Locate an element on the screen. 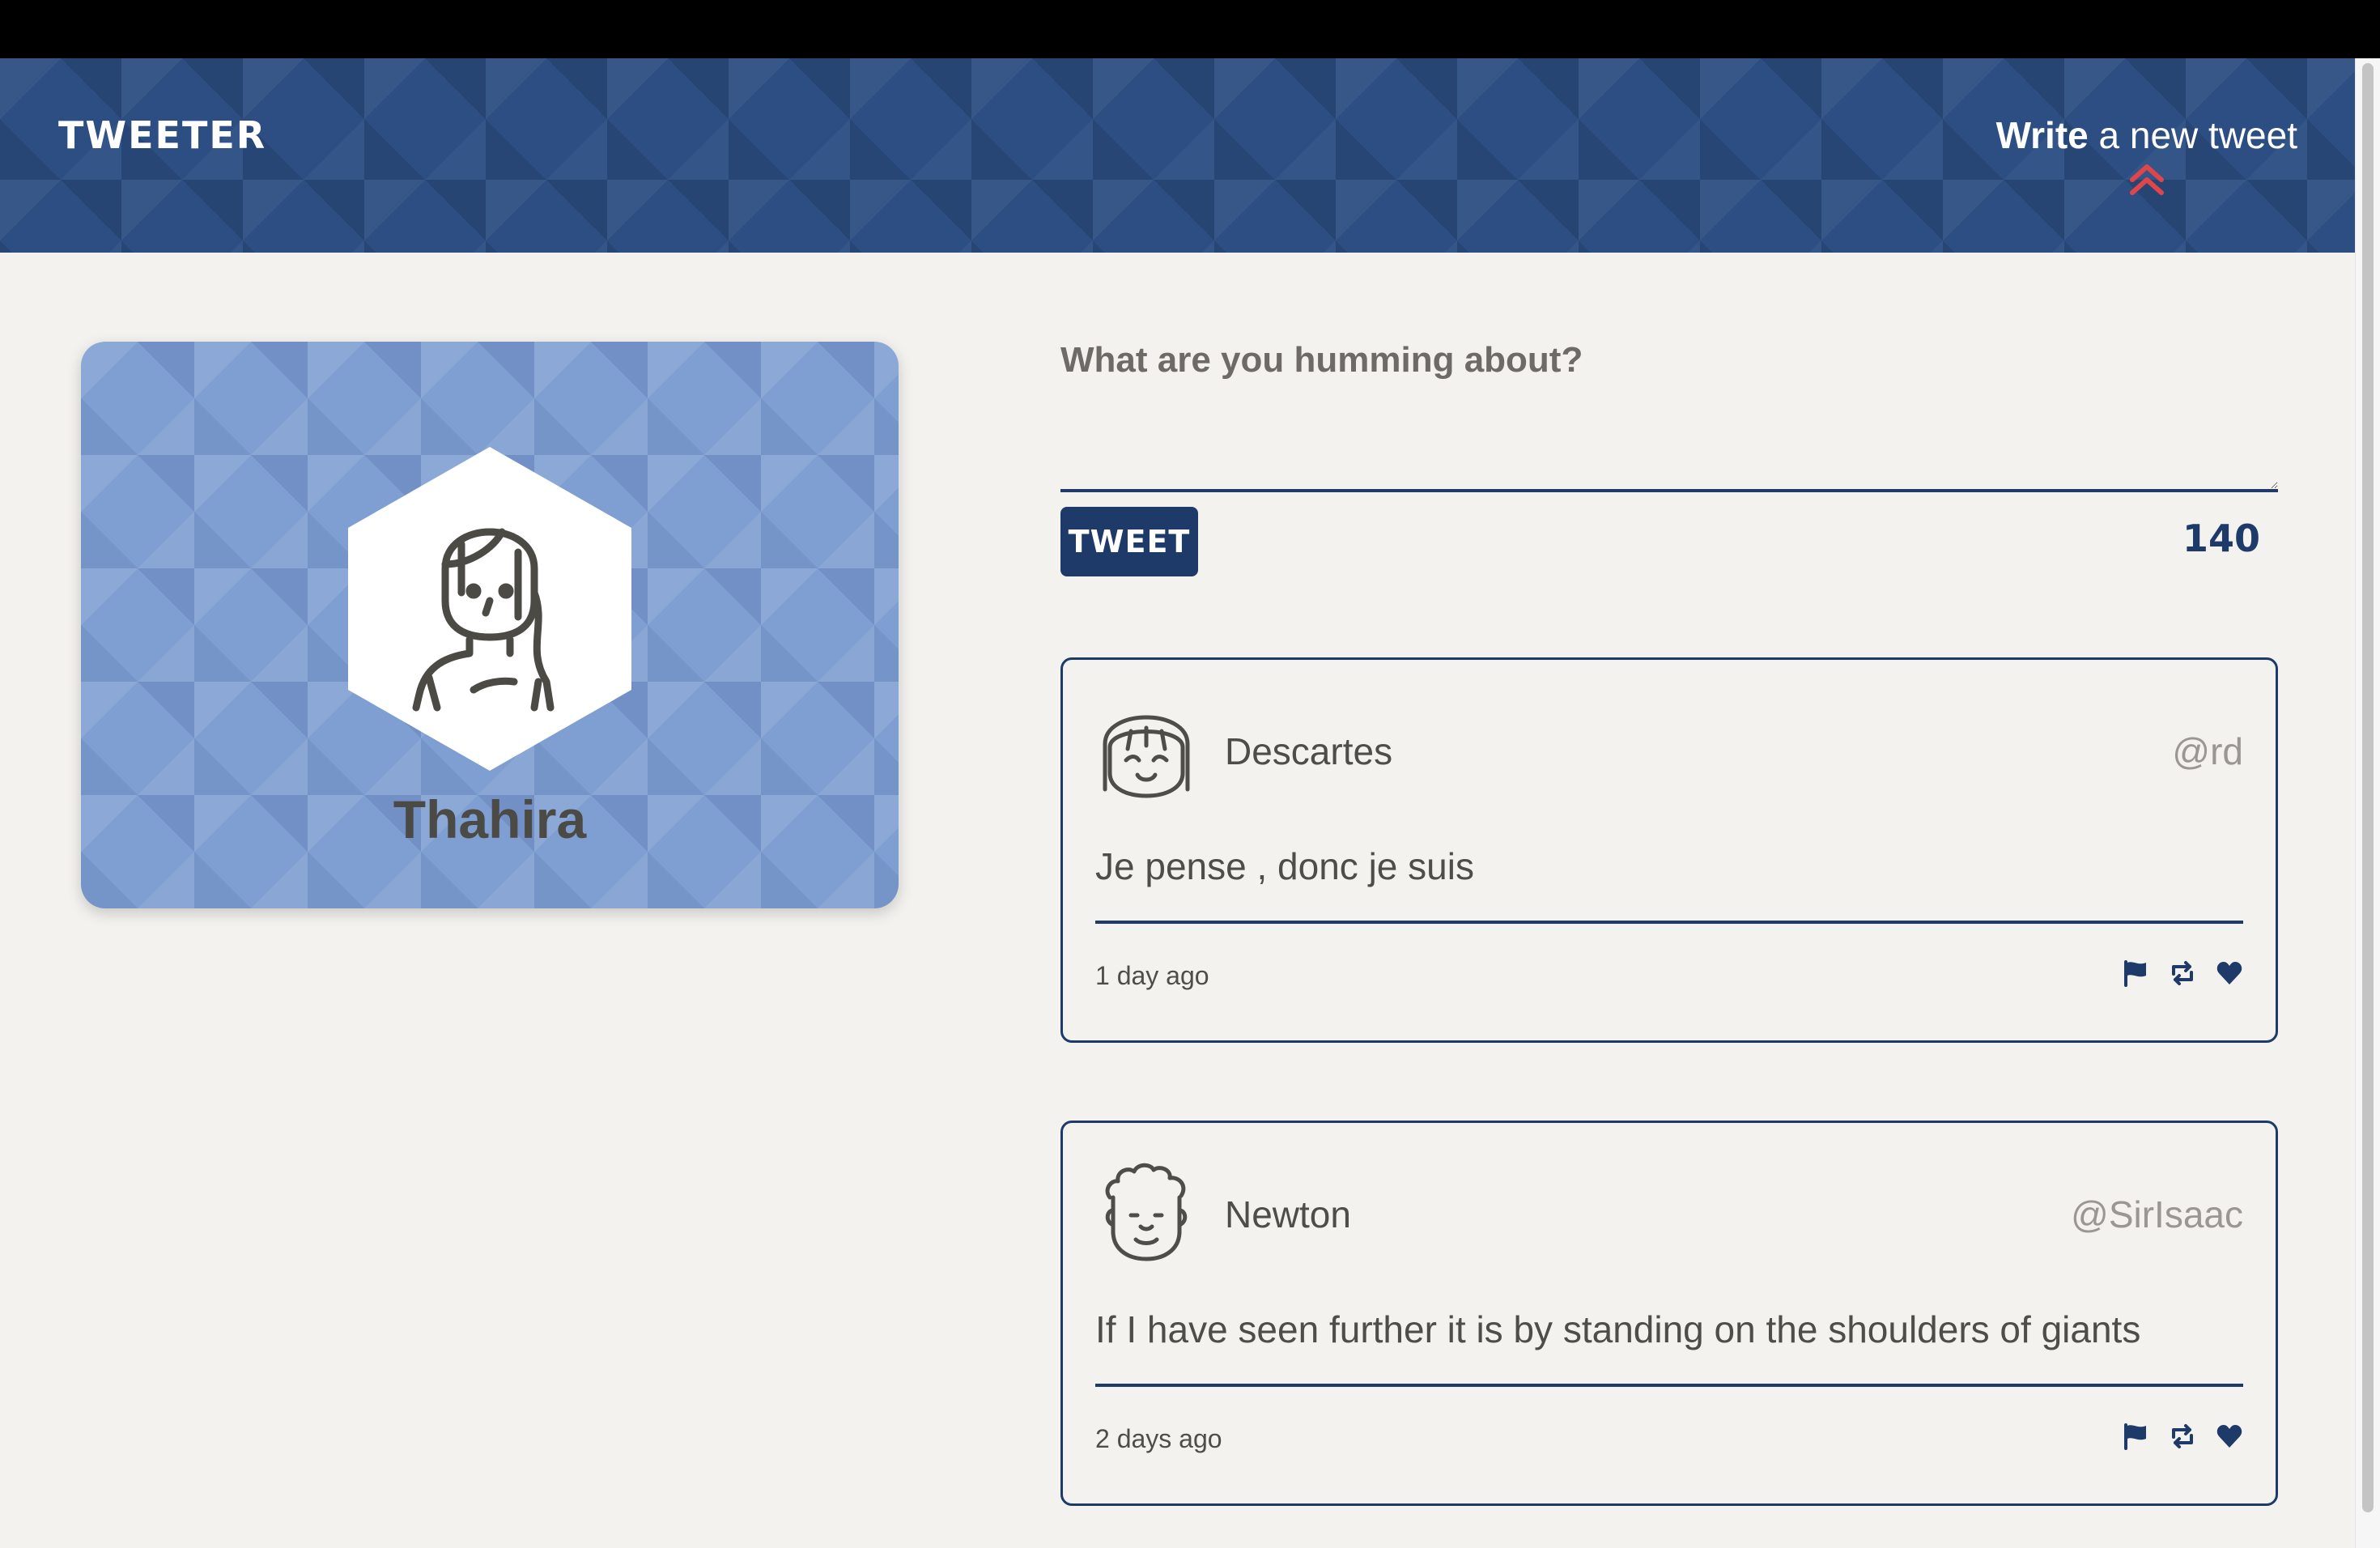 The height and width of the screenshot is (1548, 2380). profile-name: Thahira is located at coordinates (490, 819).